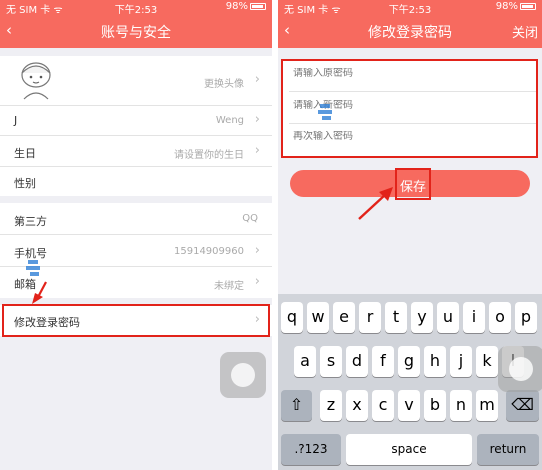 Image resolution: width=542 pixels, height=470 pixels. Describe the element at coordinates (487, 361) in the screenshot. I see `key-k: k` at that location.